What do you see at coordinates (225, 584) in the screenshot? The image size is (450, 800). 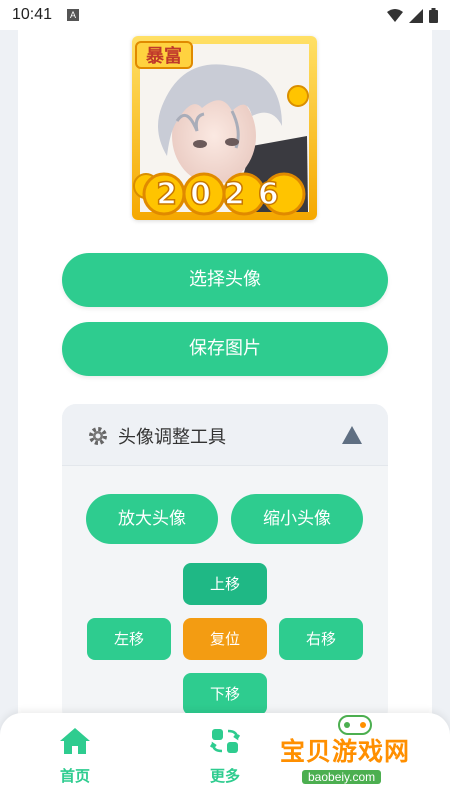 I see `move-up-button: 上移` at bounding box center [225, 584].